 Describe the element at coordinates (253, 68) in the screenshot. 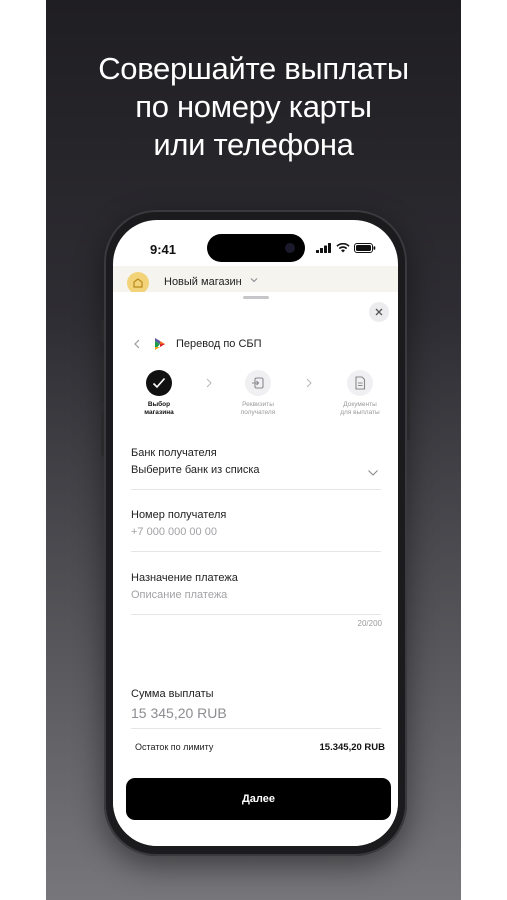

I see `headline-line-1: Совершайте выплаты` at that location.